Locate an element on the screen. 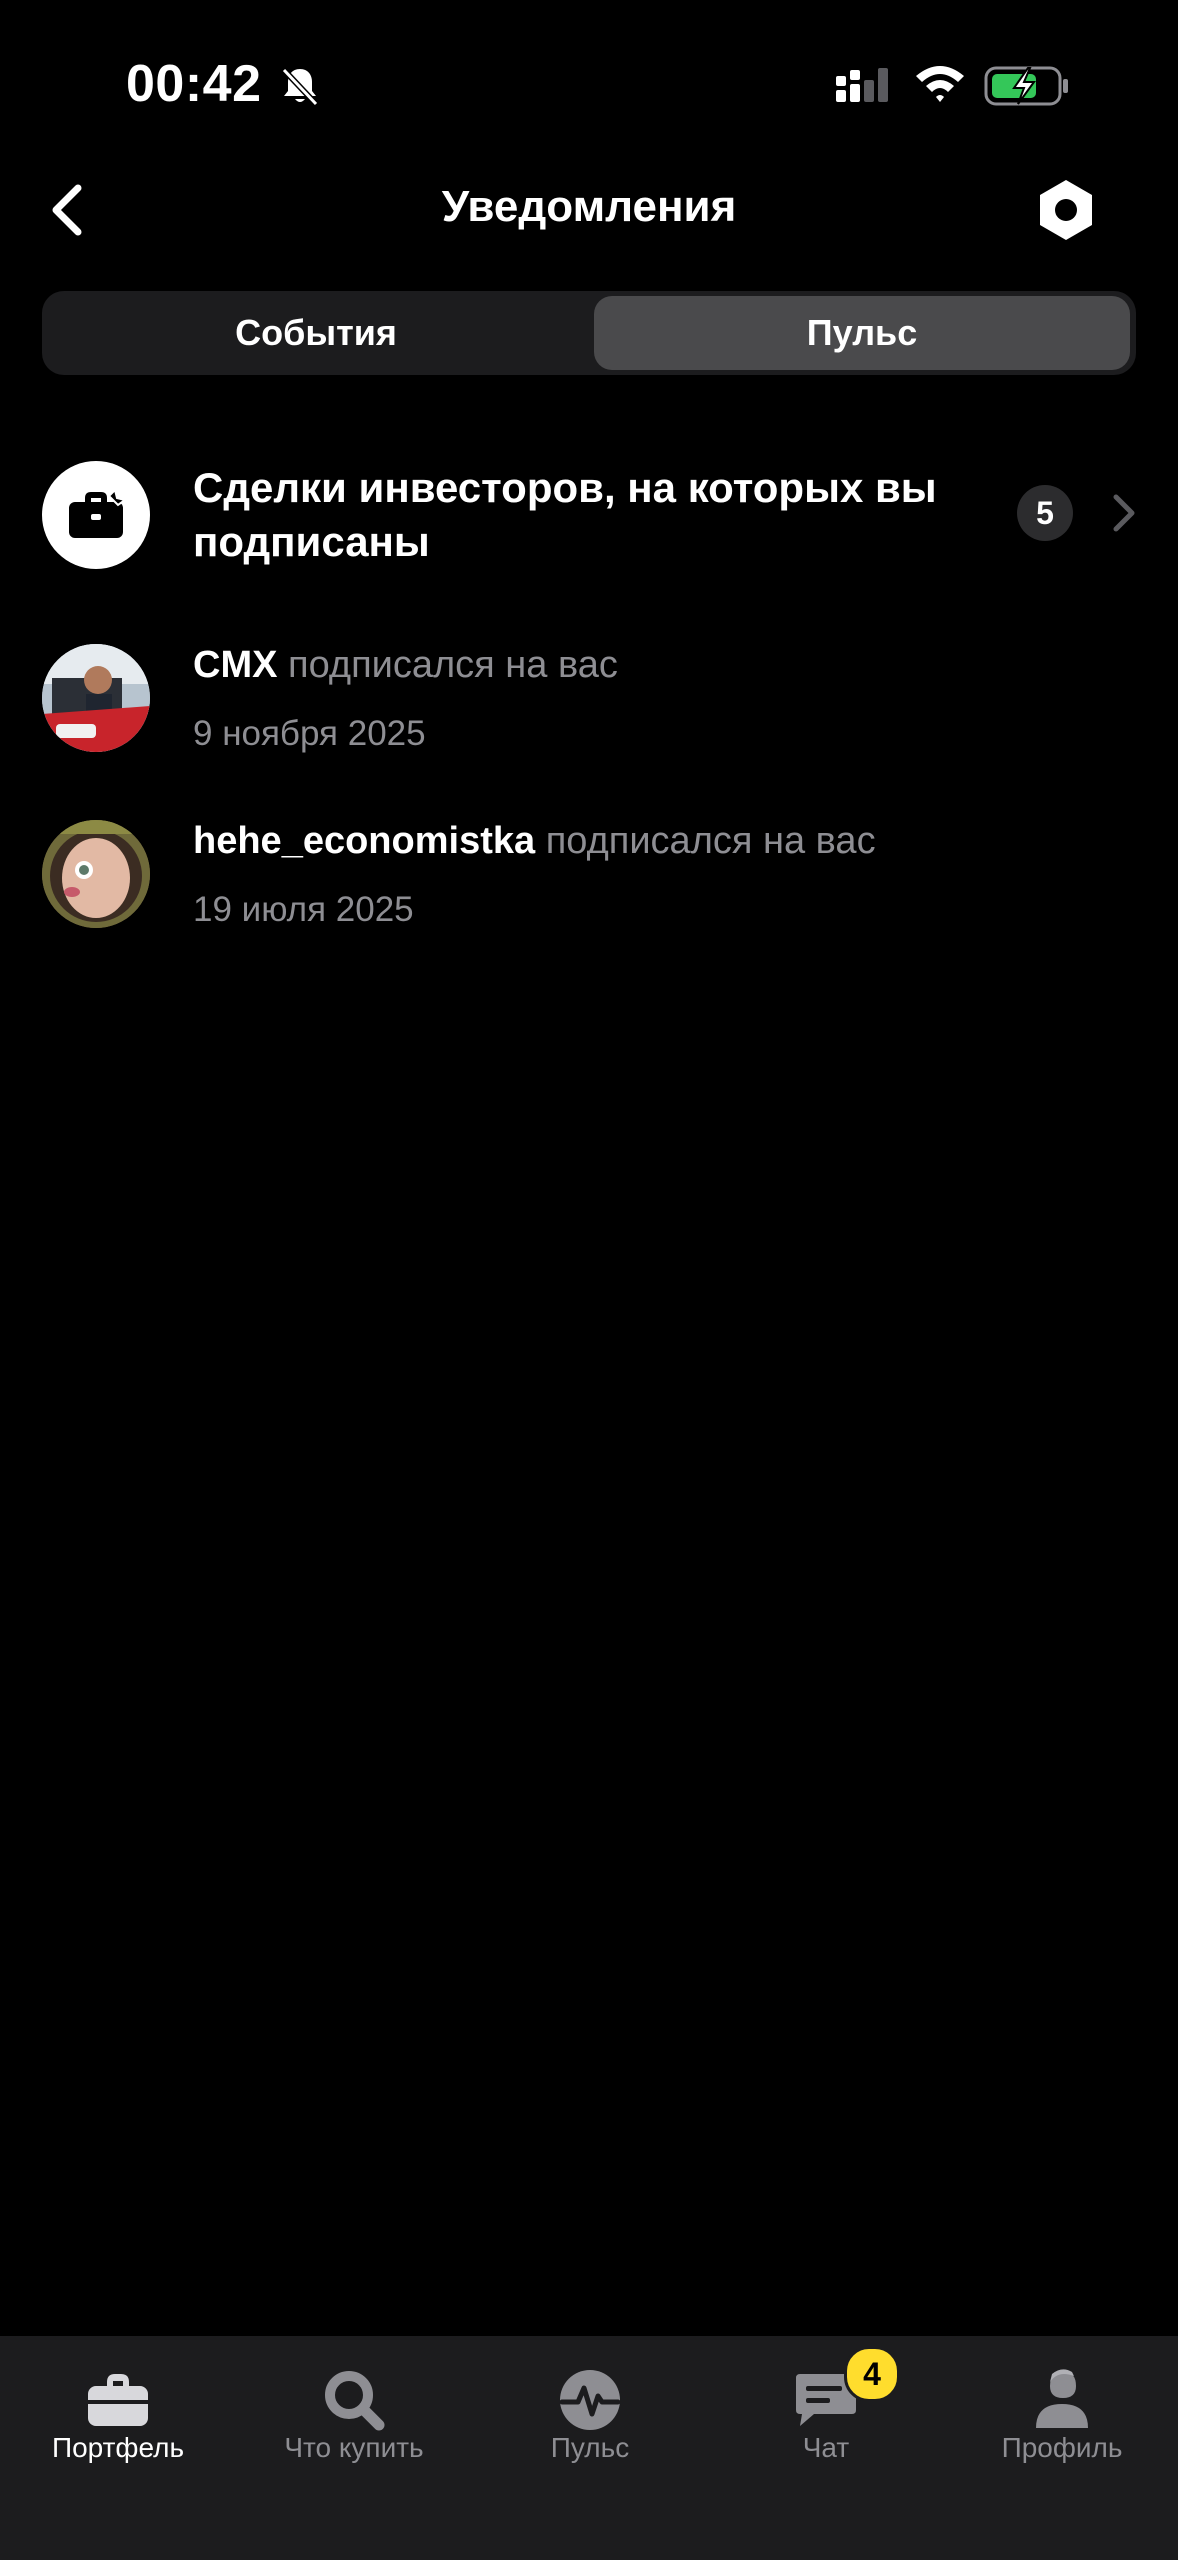 The width and height of the screenshot is (1178, 2560). notification-username: hehe_economistka is located at coordinates (364, 841).